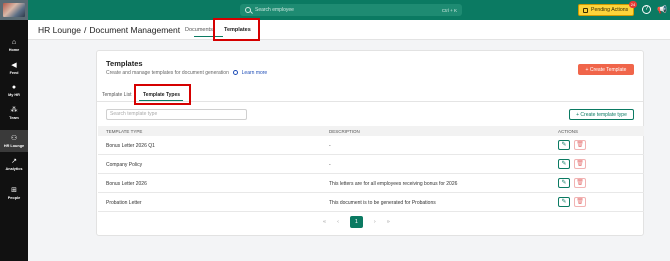  I want to click on pending-count-badge: 24, so click(633, 4).